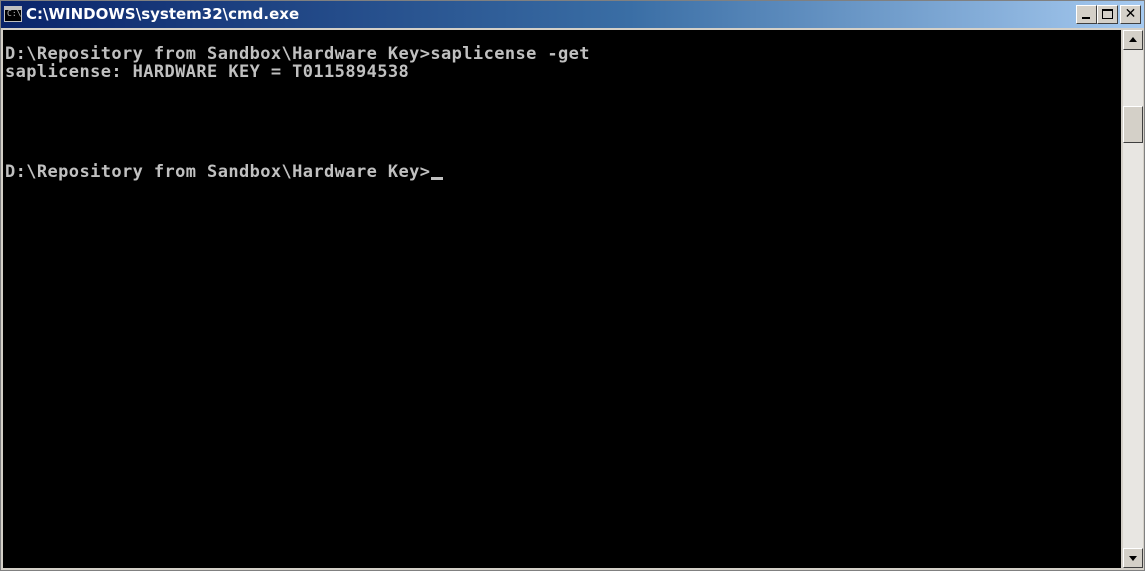  What do you see at coordinates (1086, 18) in the screenshot?
I see `minimize-icon` at bounding box center [1086, 18].